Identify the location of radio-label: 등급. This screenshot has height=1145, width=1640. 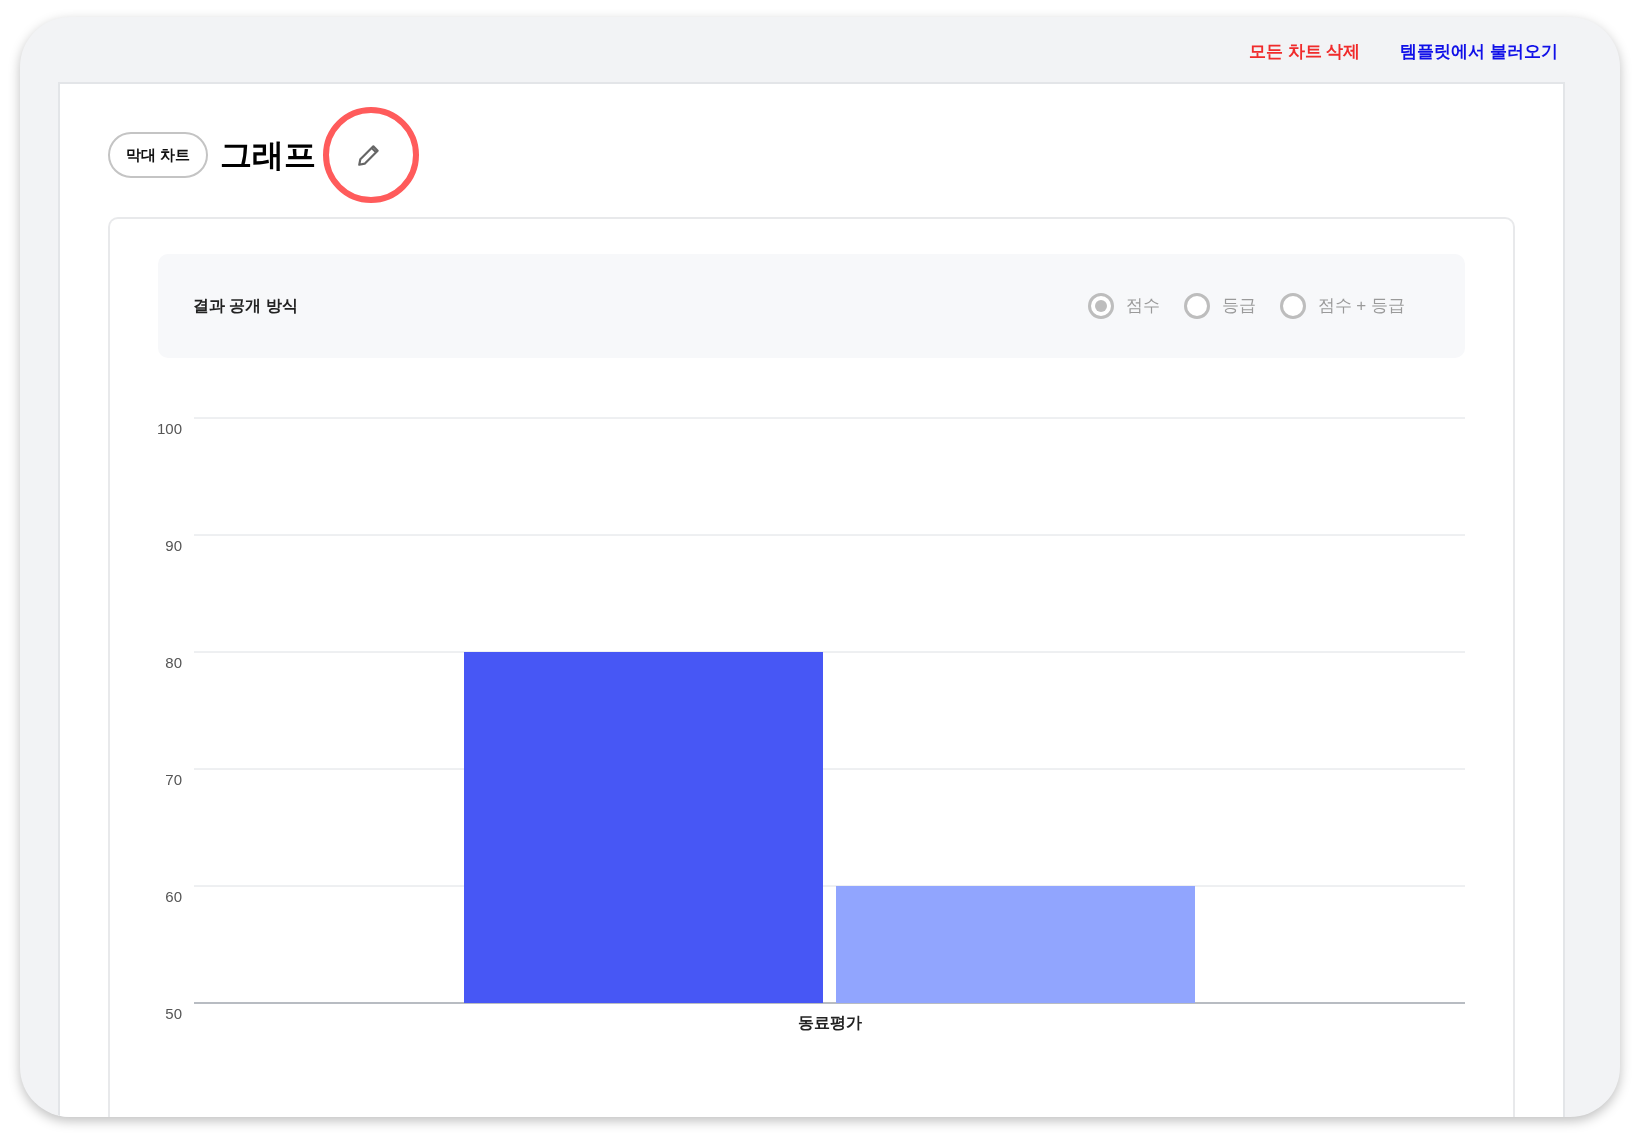
(1238, 306).